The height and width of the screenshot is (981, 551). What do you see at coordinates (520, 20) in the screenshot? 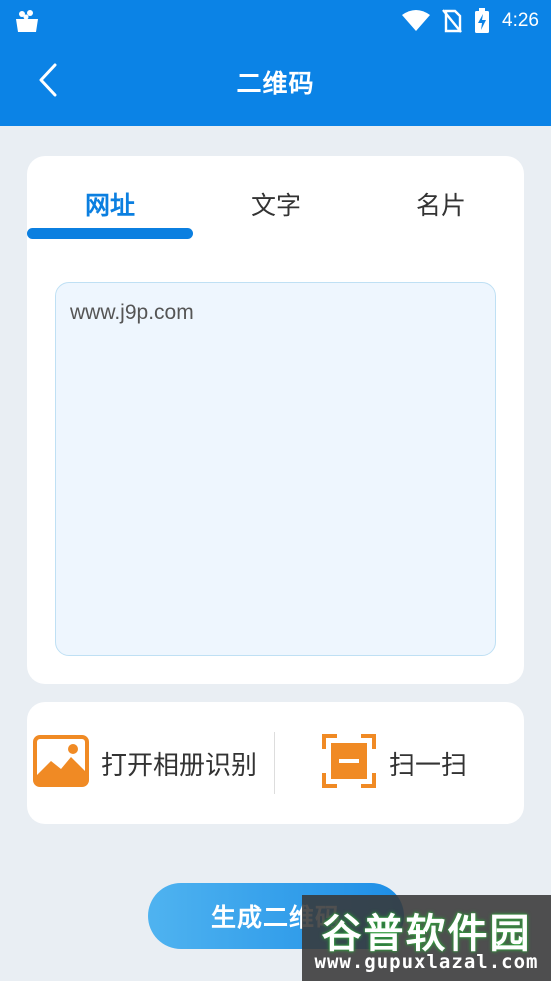
I see `status-time: 4:26` at bounding box center [520, 20].